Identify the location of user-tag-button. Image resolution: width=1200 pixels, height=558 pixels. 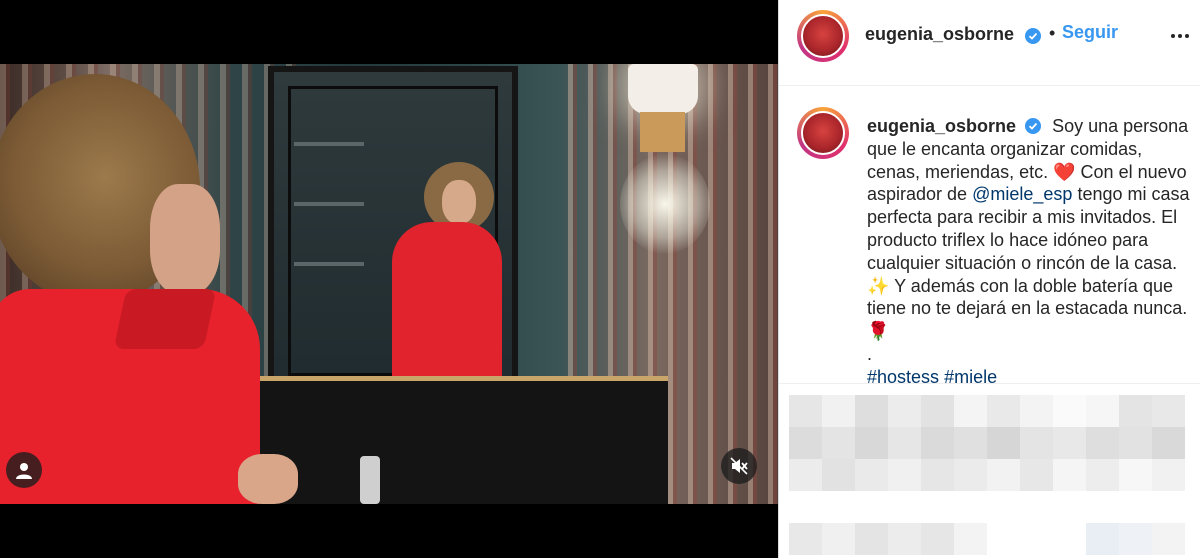
(24, 470).